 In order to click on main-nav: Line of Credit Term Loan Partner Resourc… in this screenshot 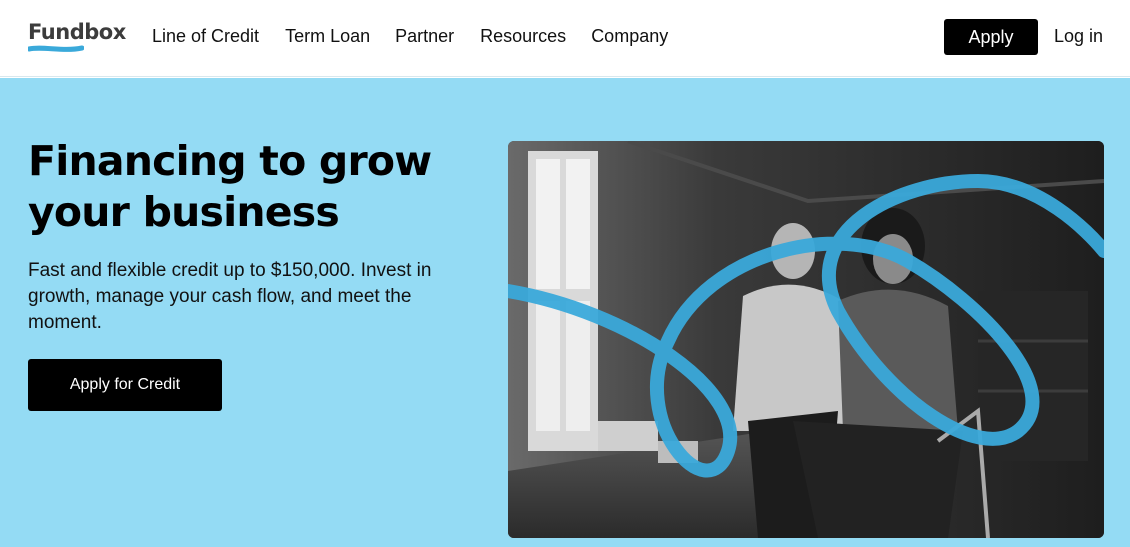, I will do `click(423, 36)`.